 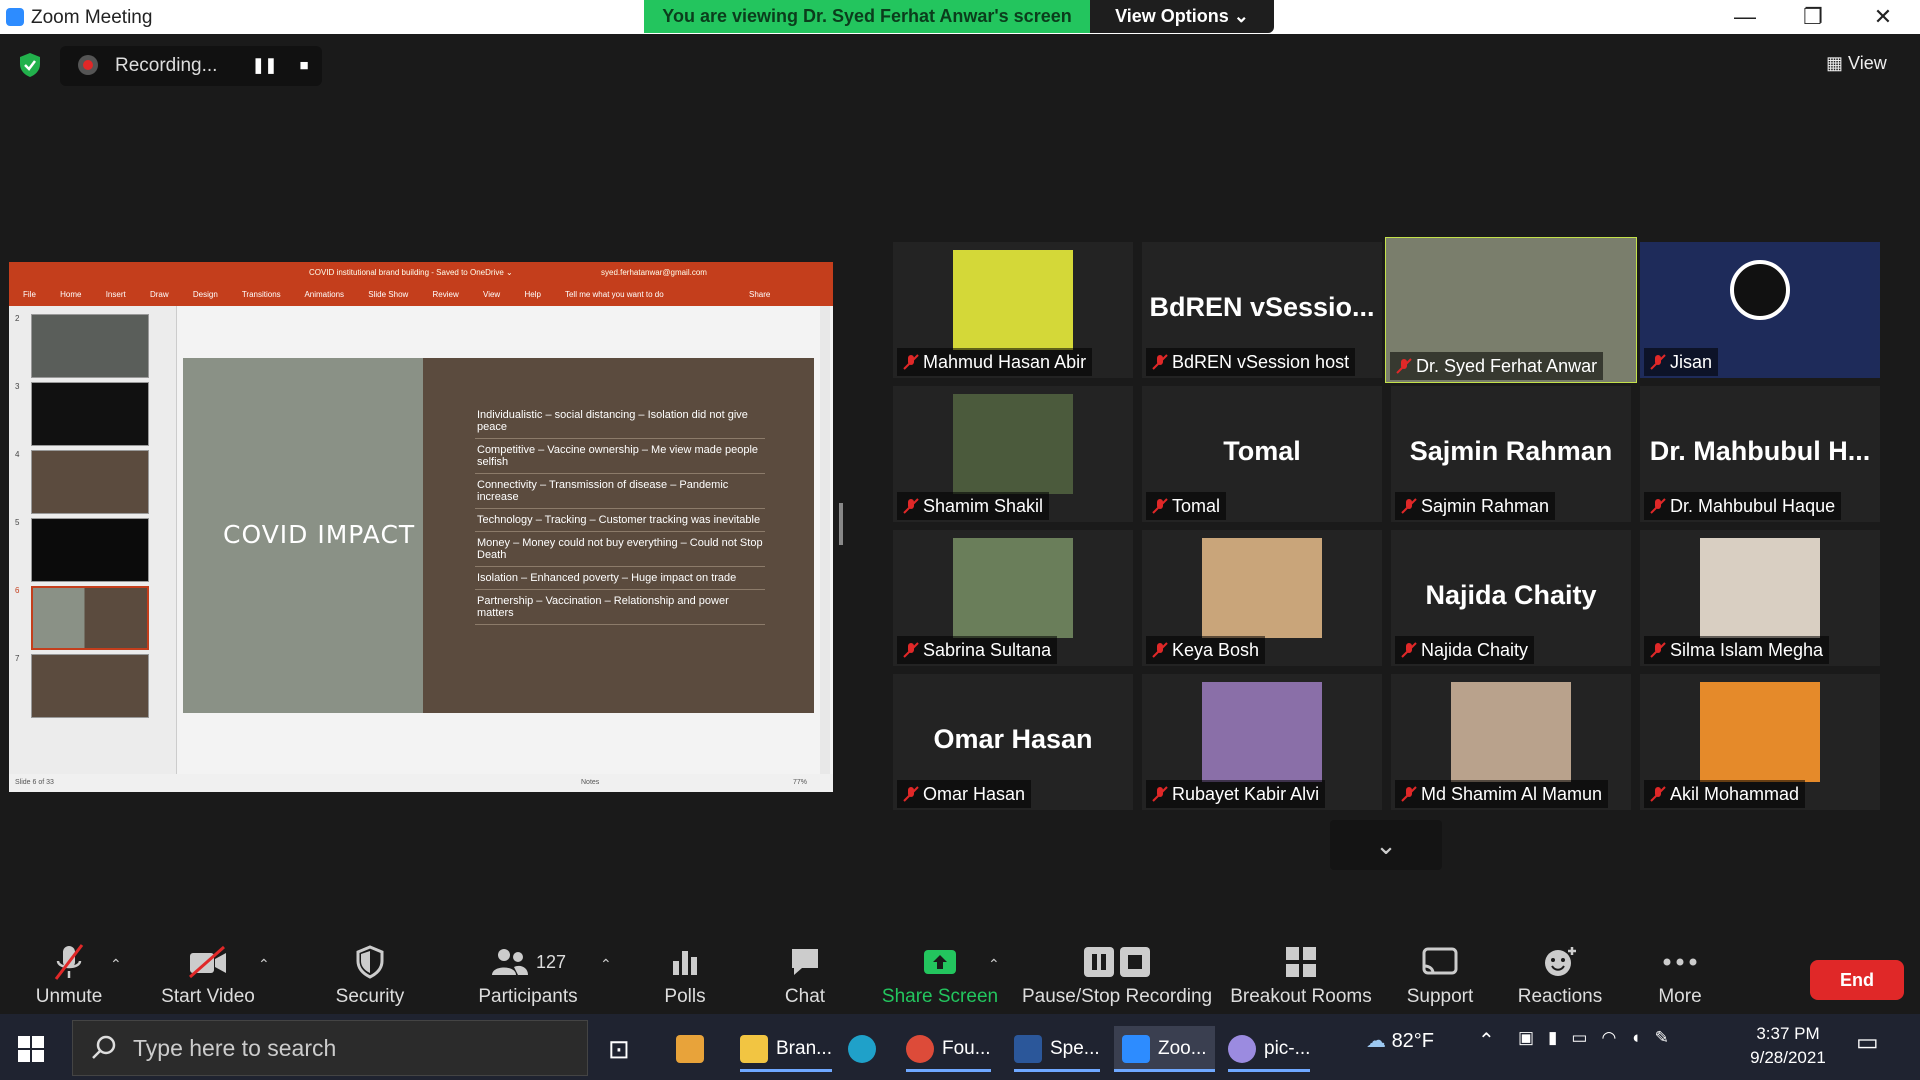 What do you see at coordinates (590, 782) in the screenshot?
I see `notes-button: Notes` at bounding box center [590, 782].